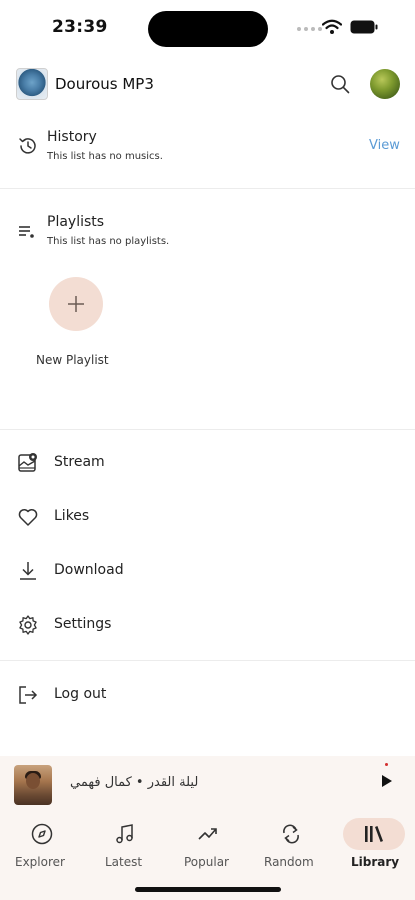 The image size is (415, 900). I want to click on menu-item-label: Stream, so click(79, 462).